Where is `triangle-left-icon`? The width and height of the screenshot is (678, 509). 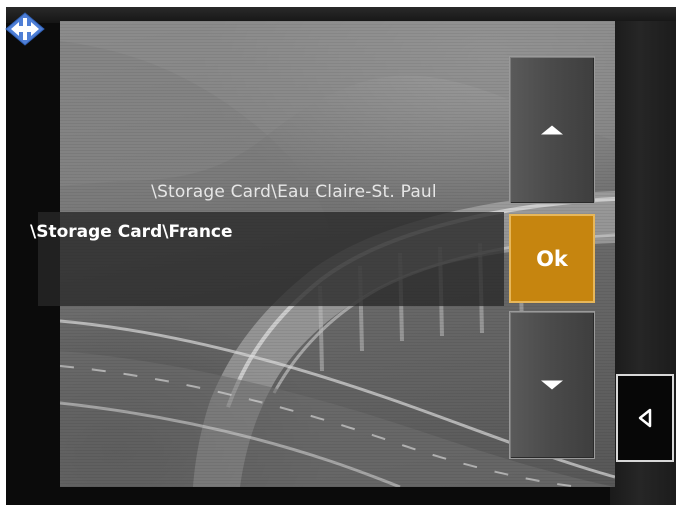
triangle-left-icon is located at coordinates (645, 418).